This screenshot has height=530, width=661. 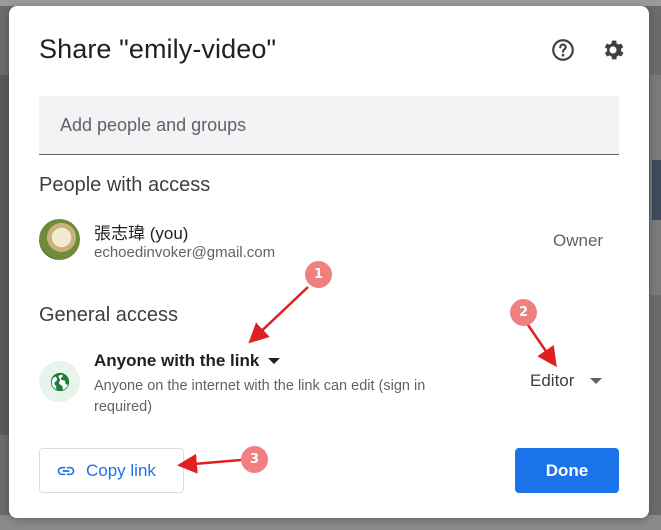 I want to click on role-dropdown: Editor, so click(x=566, y=381).